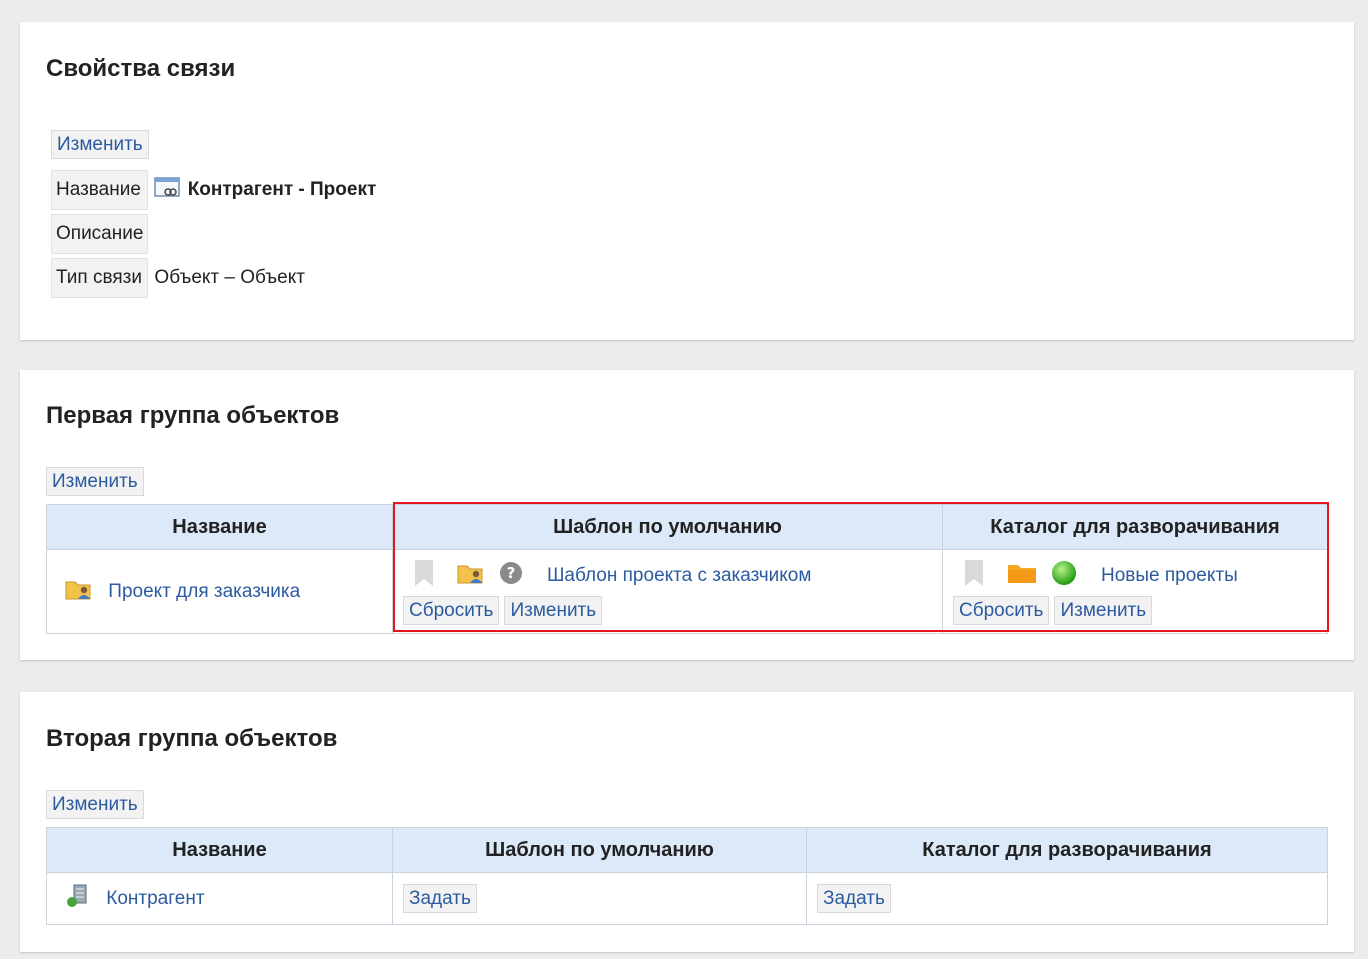 This screenshot has width=1368, height=959. I want to click on property-label-link-type: Тип связи, so click(100, 278).